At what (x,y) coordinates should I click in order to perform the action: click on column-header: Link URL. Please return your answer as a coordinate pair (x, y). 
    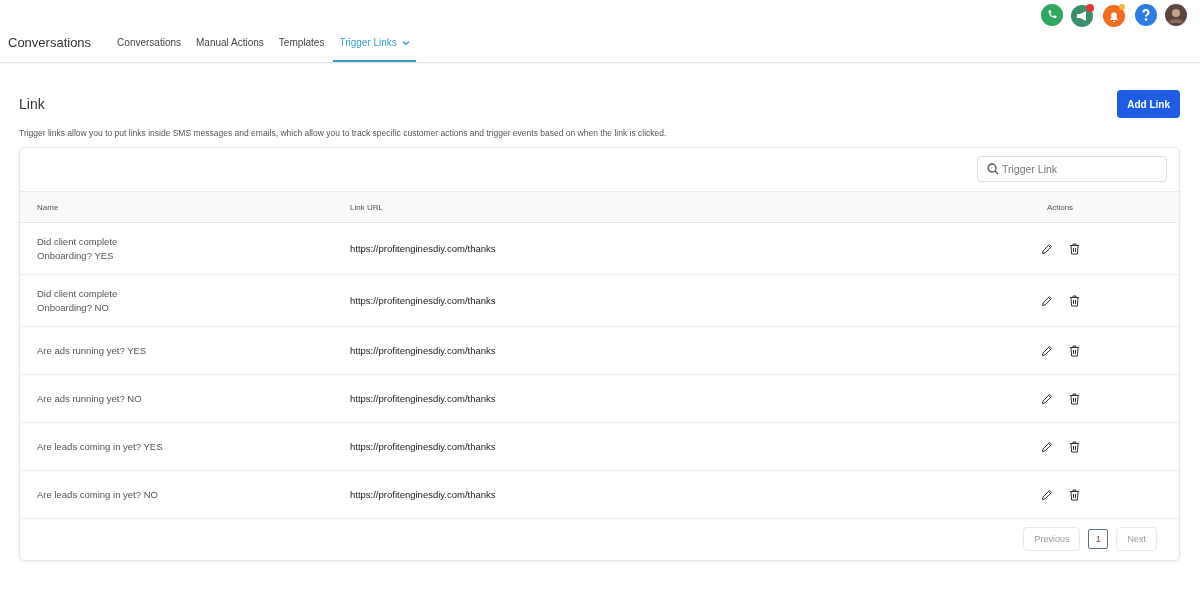
    Looking at the image, I should click on (367, 207).